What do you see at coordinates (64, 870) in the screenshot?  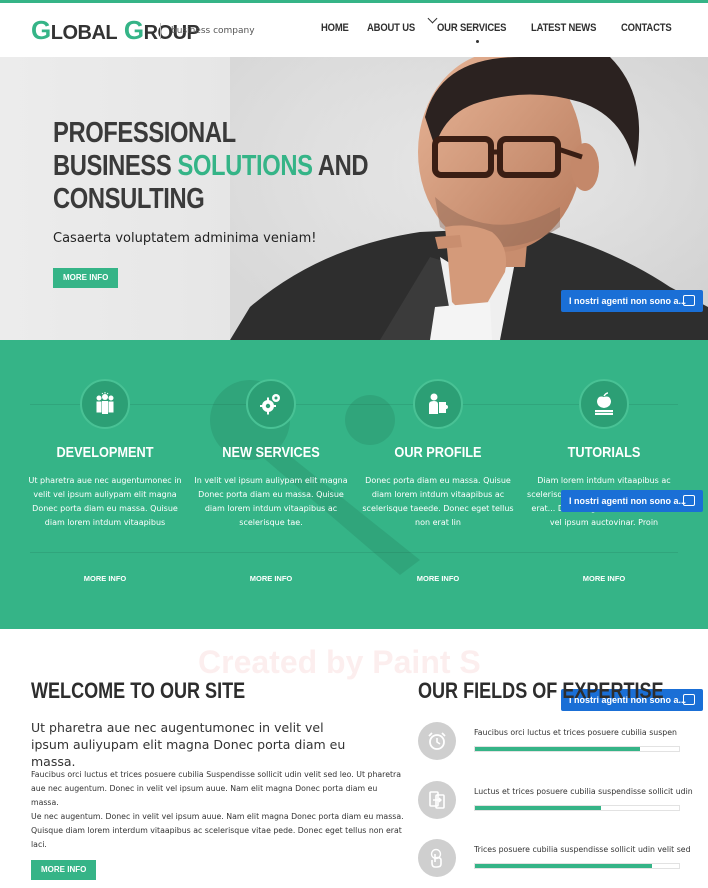 I see `welcome-more-info-button: MORE INFO` at bounding box center [64, 870].